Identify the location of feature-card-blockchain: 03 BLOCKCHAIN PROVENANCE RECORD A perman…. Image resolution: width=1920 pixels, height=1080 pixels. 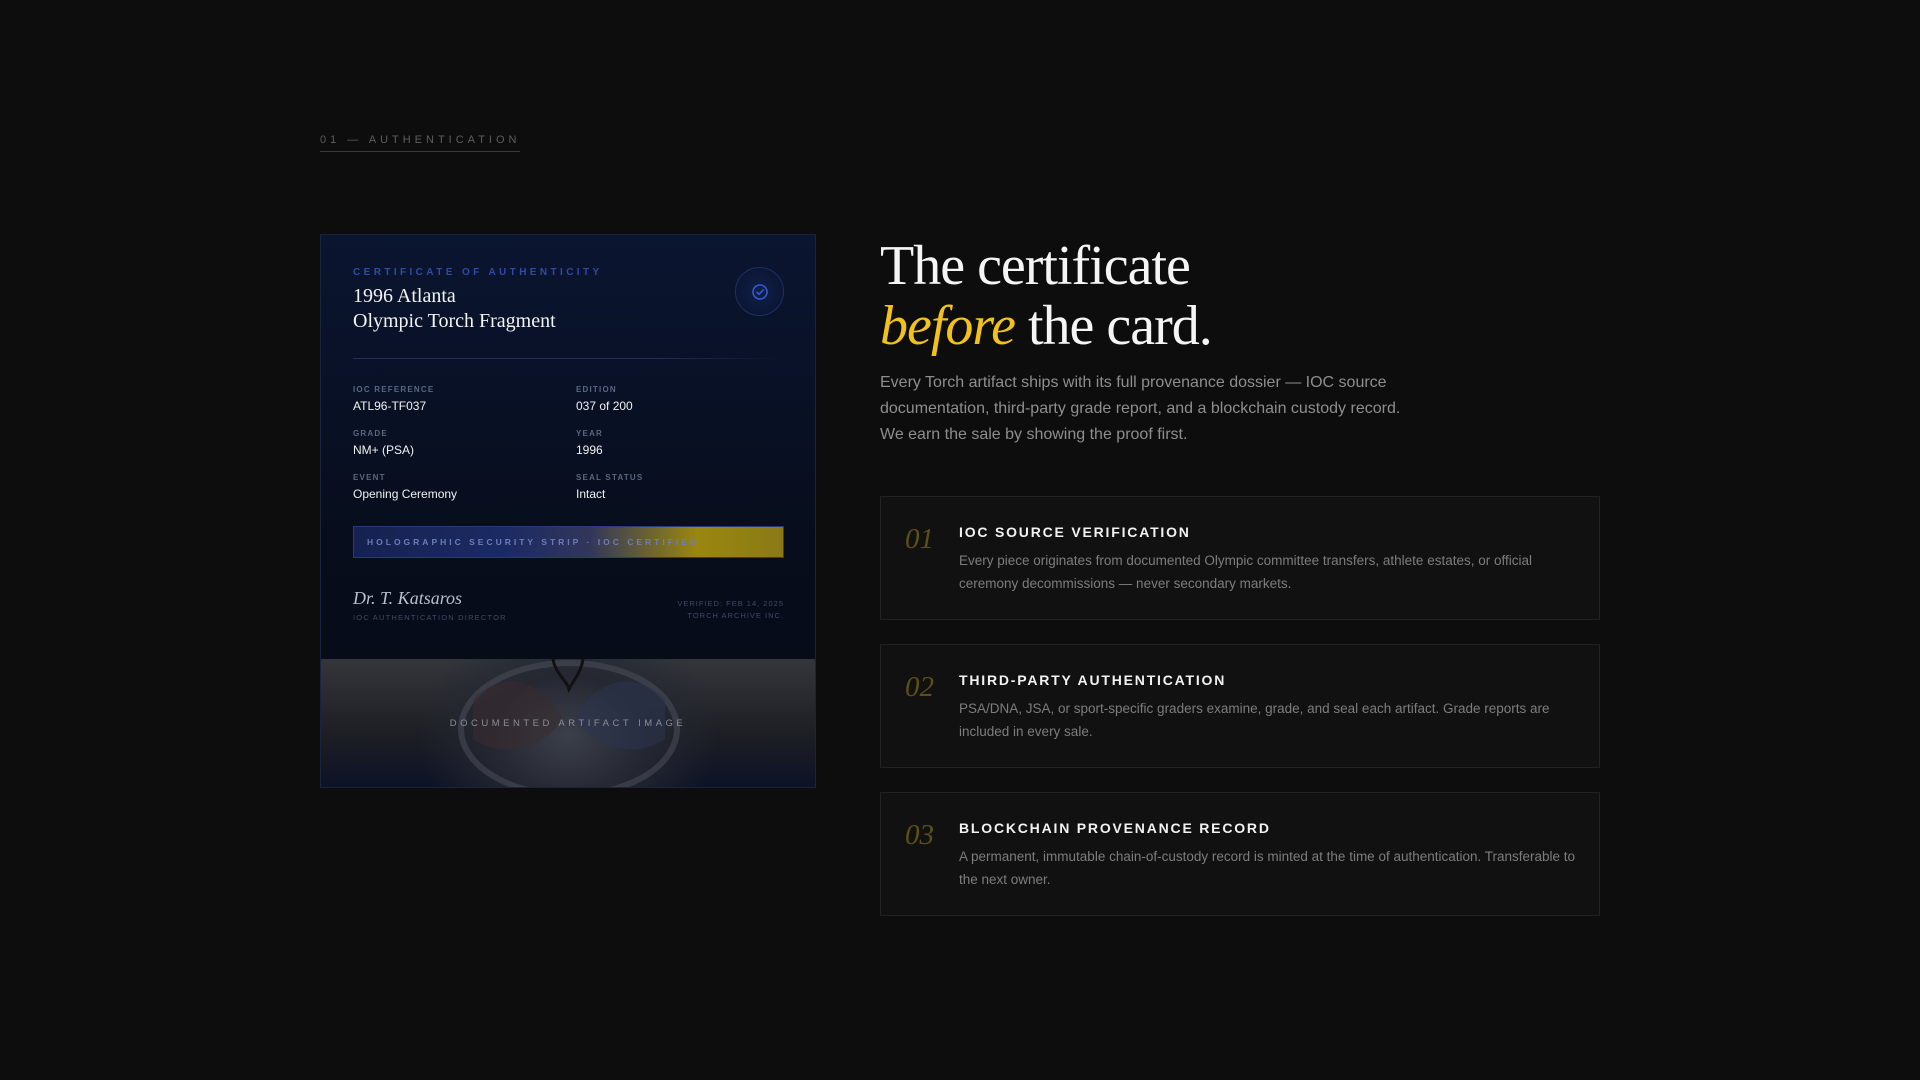
(1240, 854).